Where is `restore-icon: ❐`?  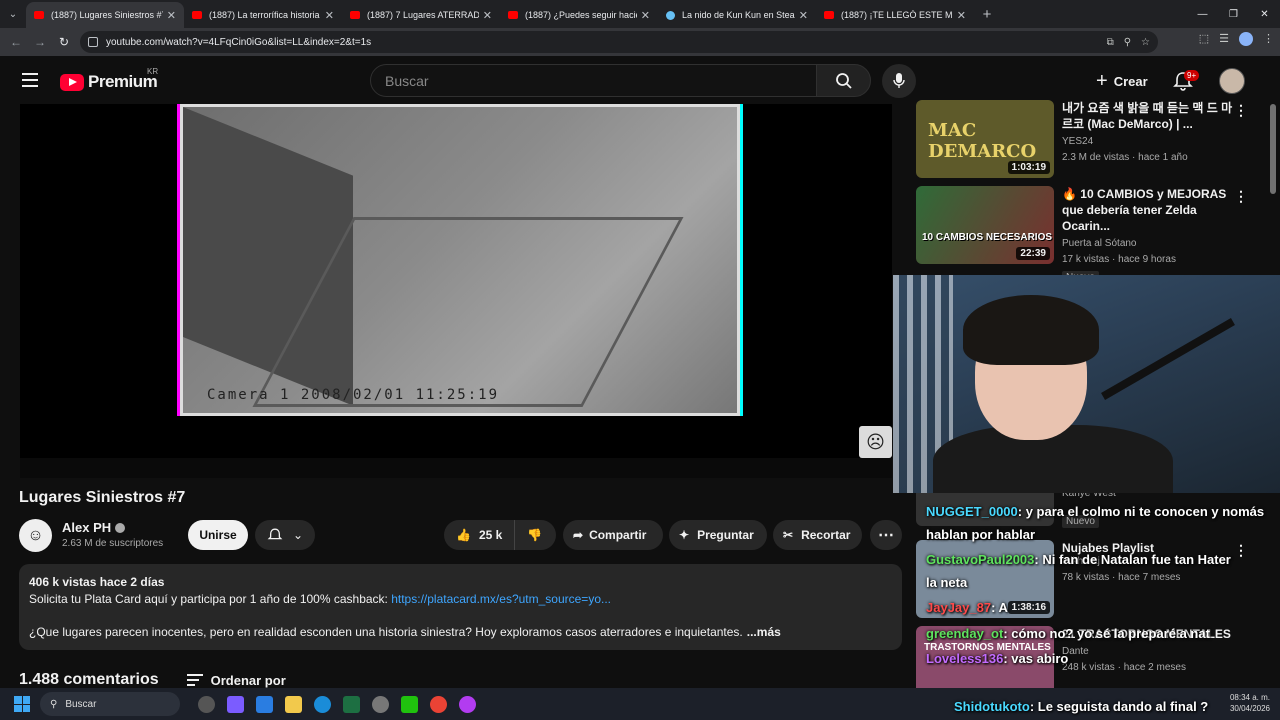
restore-icon: ❐ is located at coordinates (1233, 14).